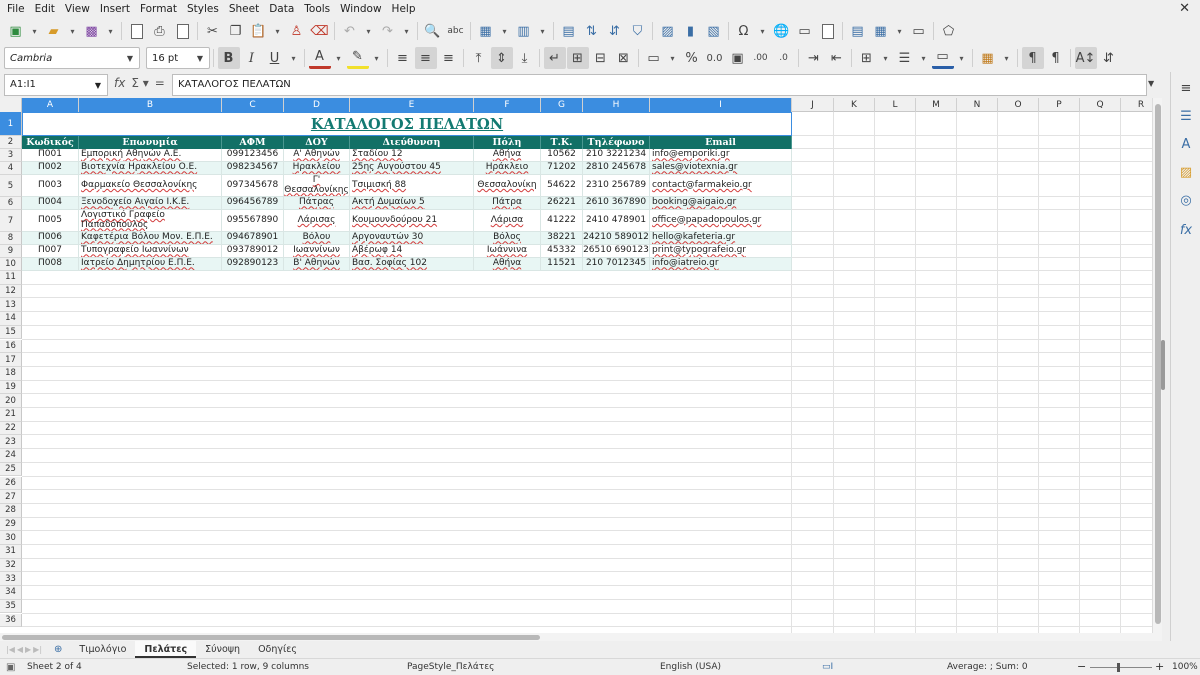 The width and height of the screenshot is (1200, 675). I want to click on table-cell: Ιατρείο Δημητρίου Ε.Π.Ε., so click(150, 264).